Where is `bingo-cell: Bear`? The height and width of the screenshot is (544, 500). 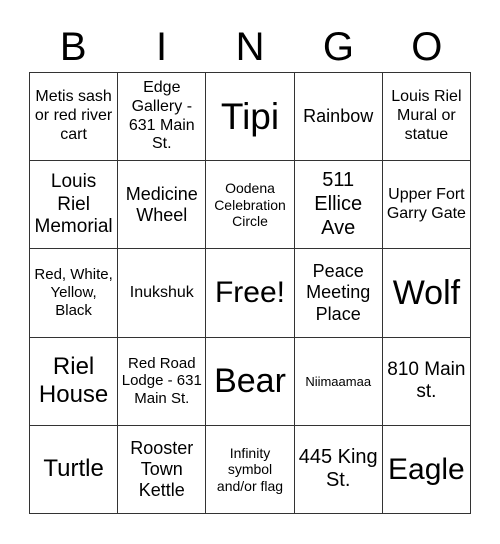
bingo-cell: Bear is located at coordinates (250, 381).